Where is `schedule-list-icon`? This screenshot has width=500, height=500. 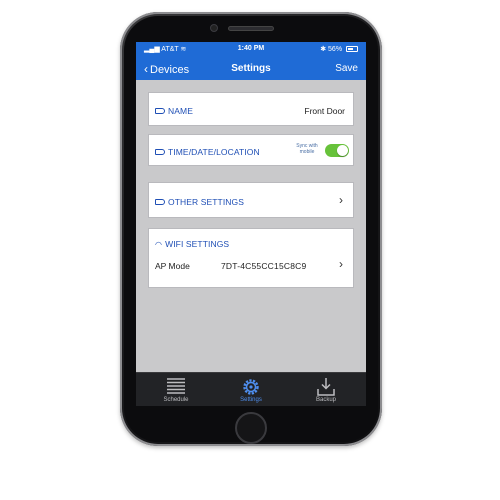
schedule-list-icon is located at coordinates (176, 386).